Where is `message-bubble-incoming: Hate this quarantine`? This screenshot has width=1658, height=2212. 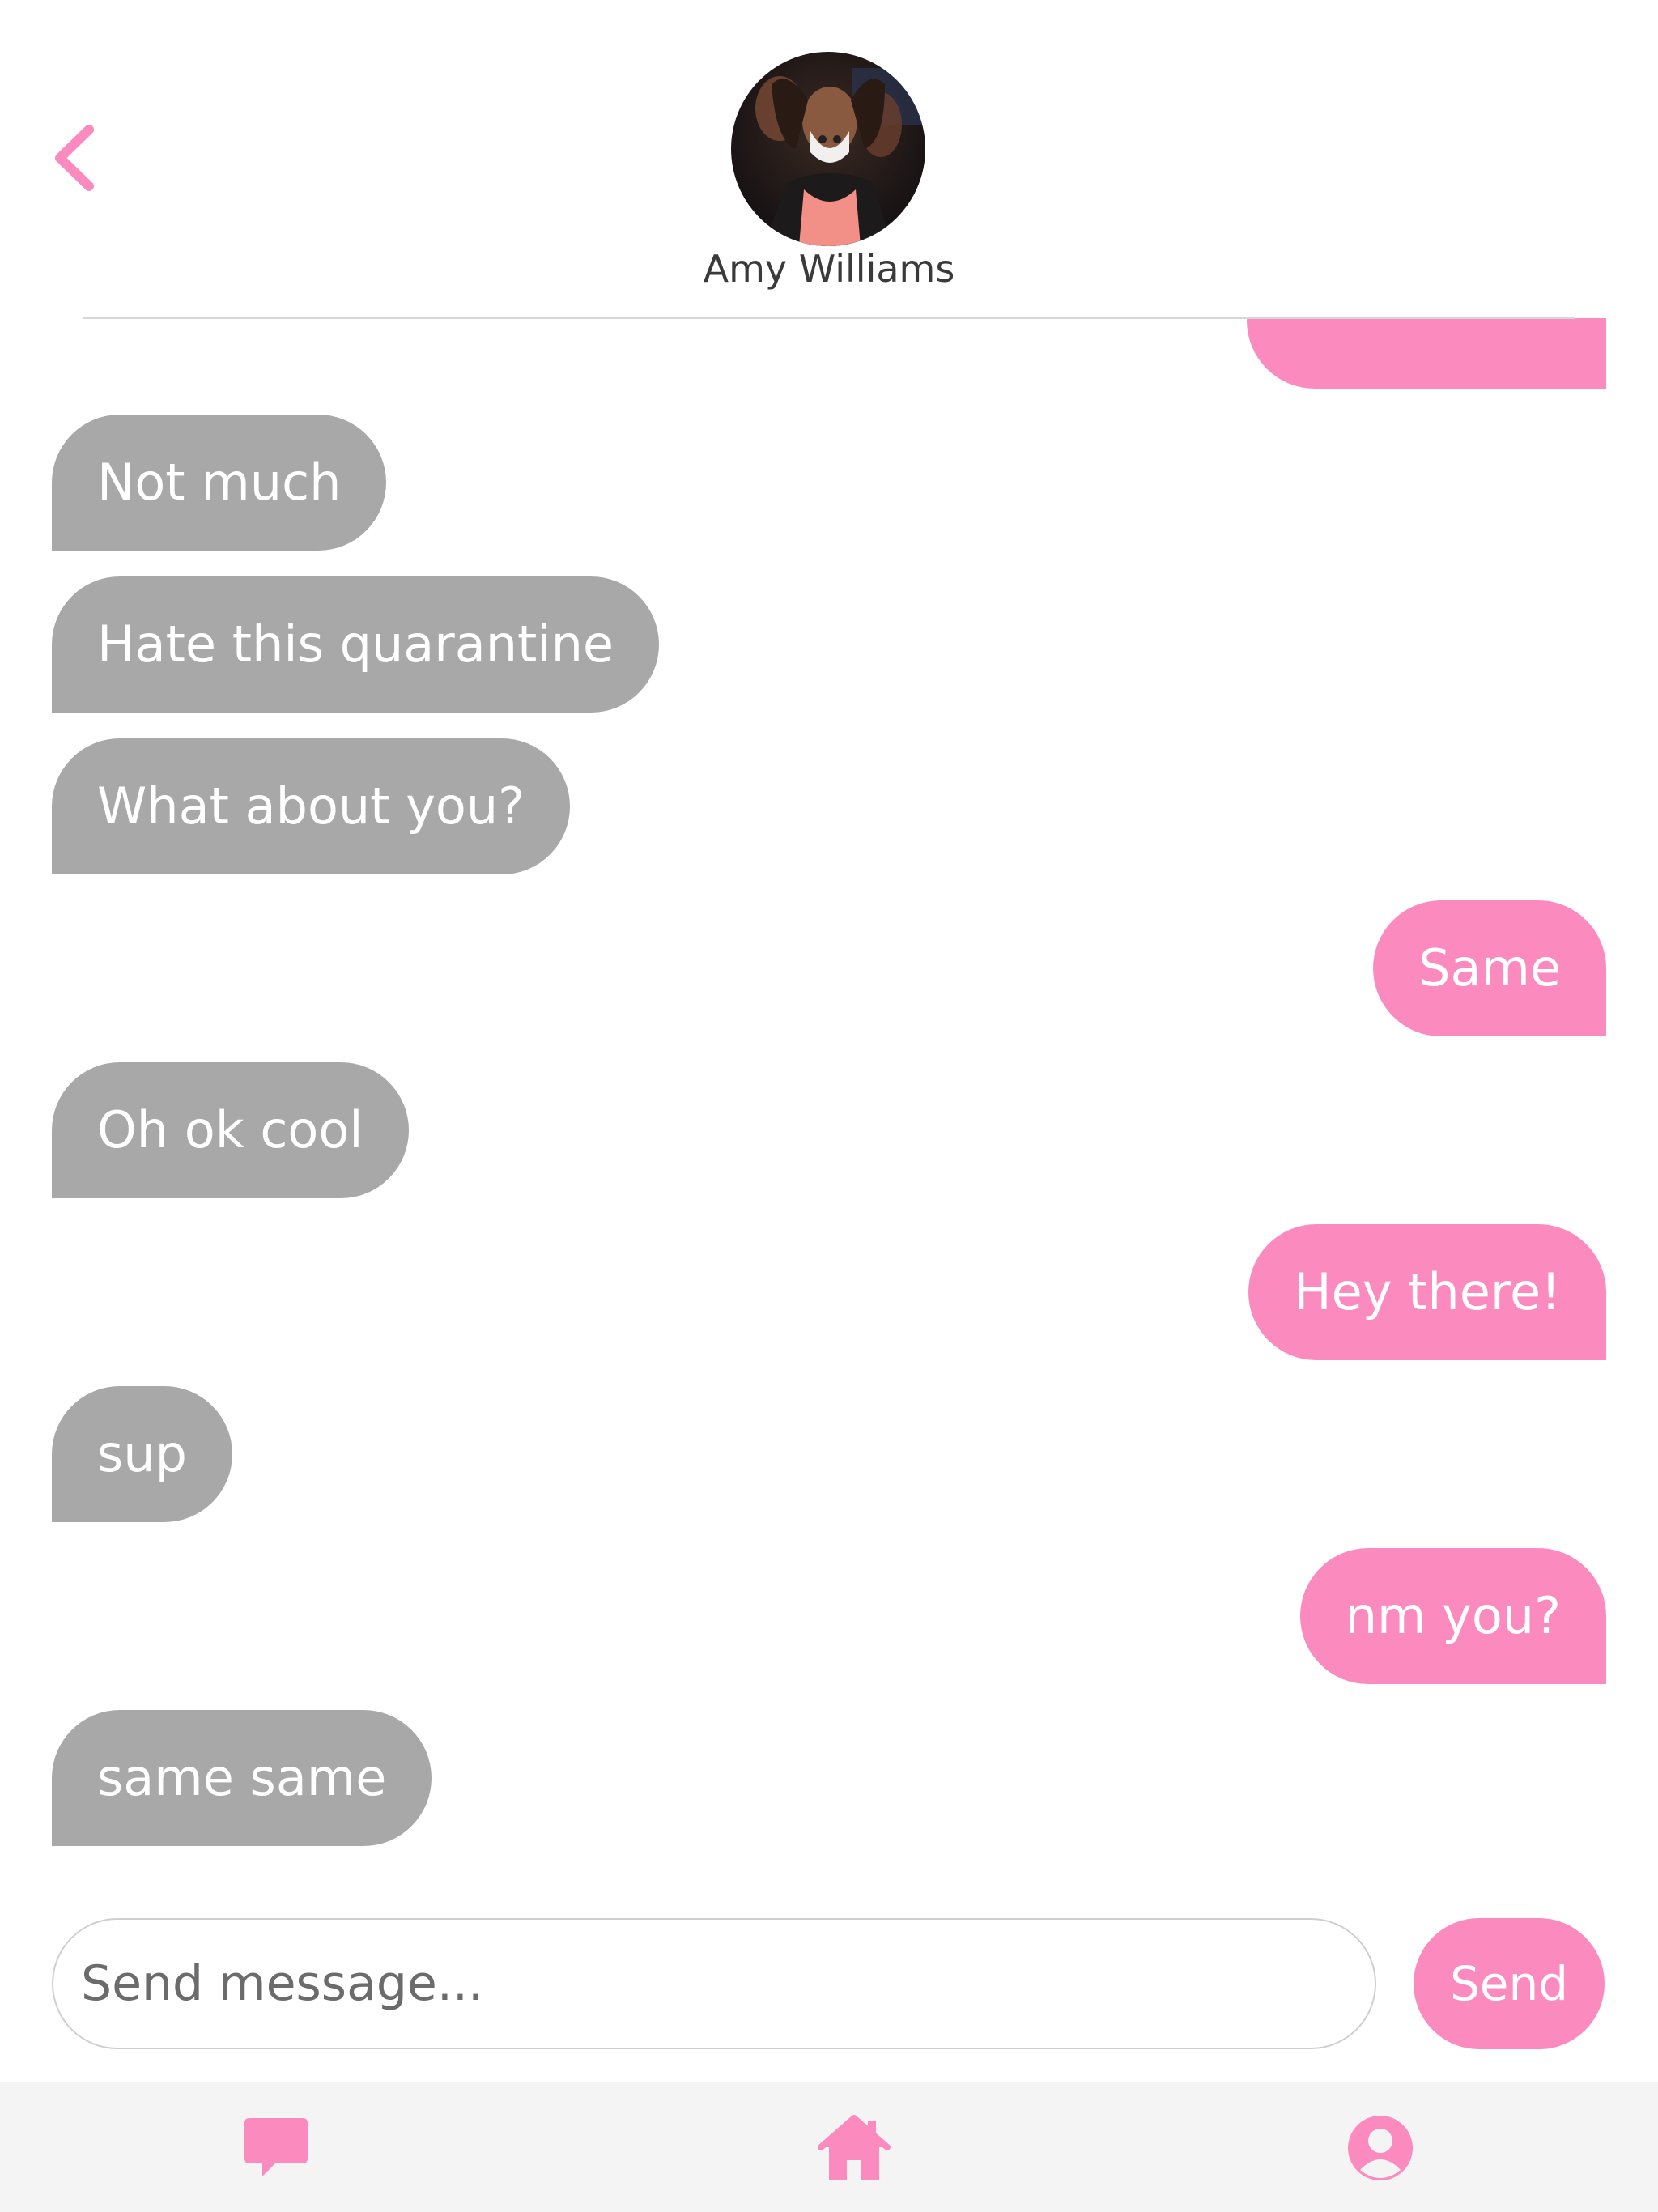
message-bubble-incoming: Hate this quarantine is located at coordinates (356, 644).